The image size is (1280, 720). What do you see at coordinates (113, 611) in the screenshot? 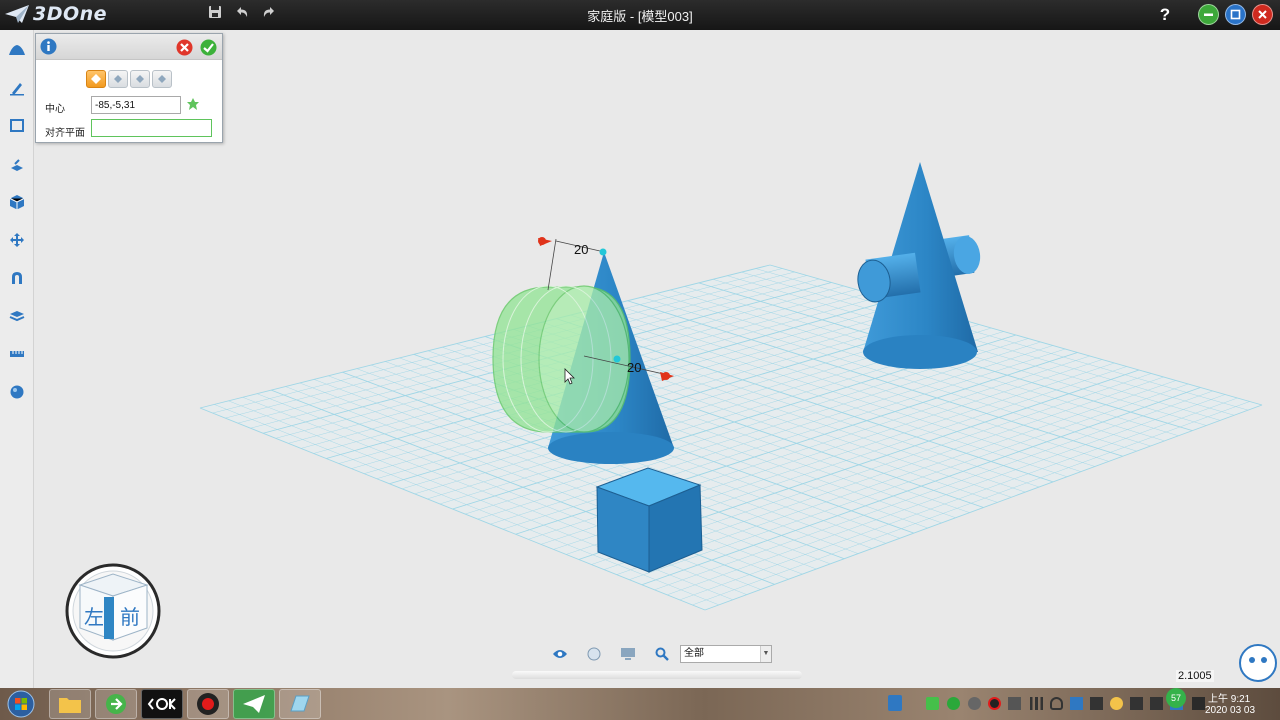
I see `view-cube: 左 前` at bounding box center [113, 611].